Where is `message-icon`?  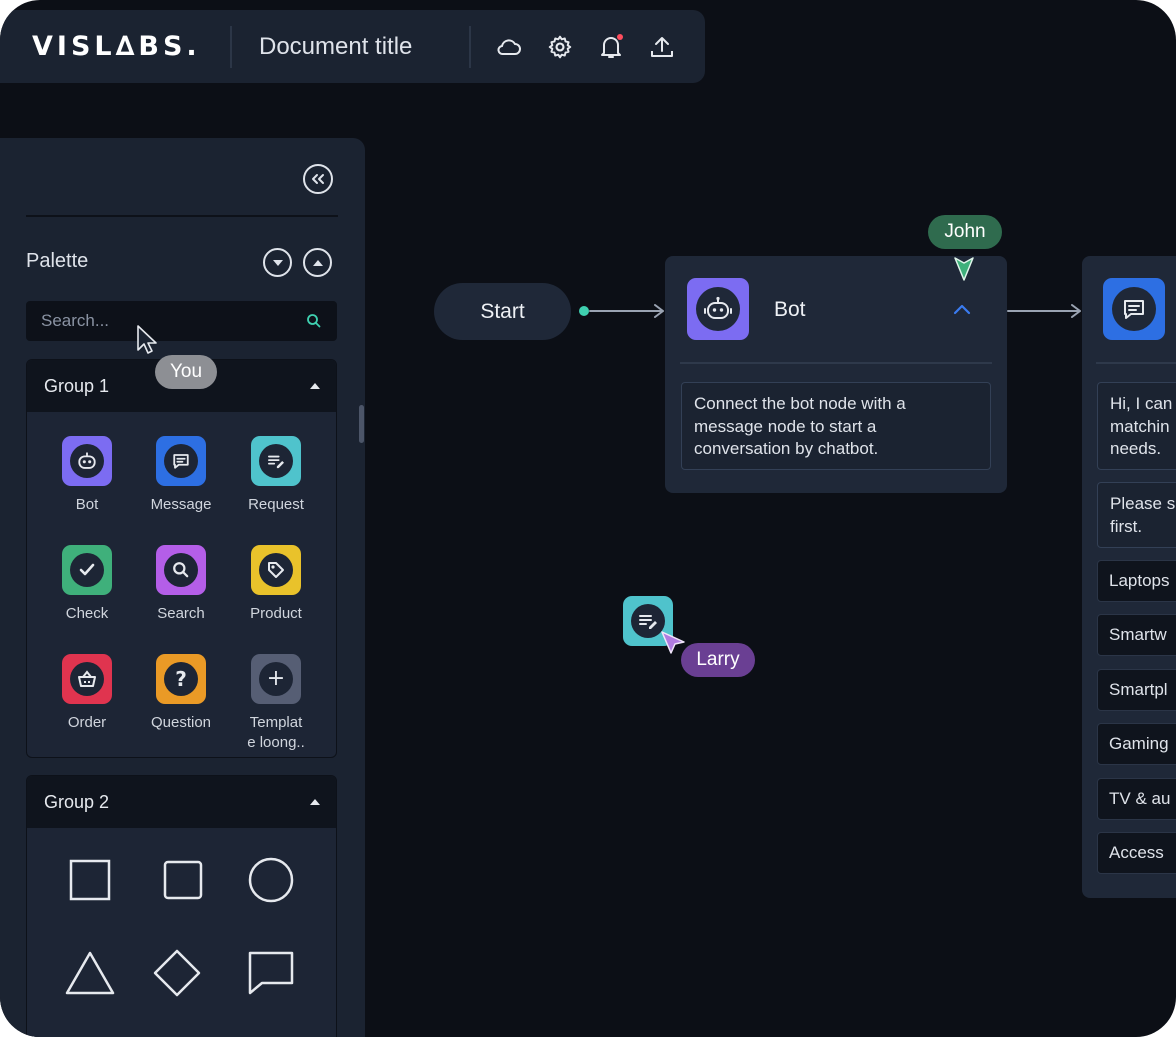 message-icon is located at coordinates (1134, 309).